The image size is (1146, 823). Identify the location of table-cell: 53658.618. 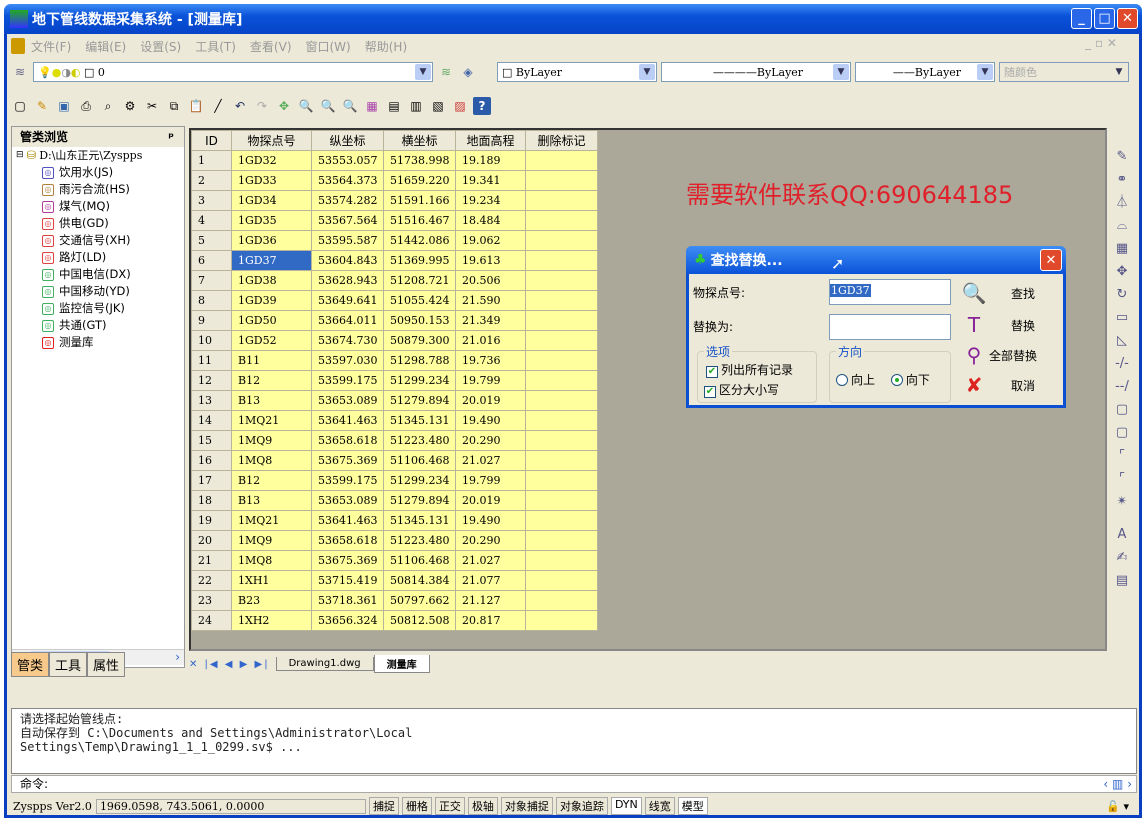
(347, 540).